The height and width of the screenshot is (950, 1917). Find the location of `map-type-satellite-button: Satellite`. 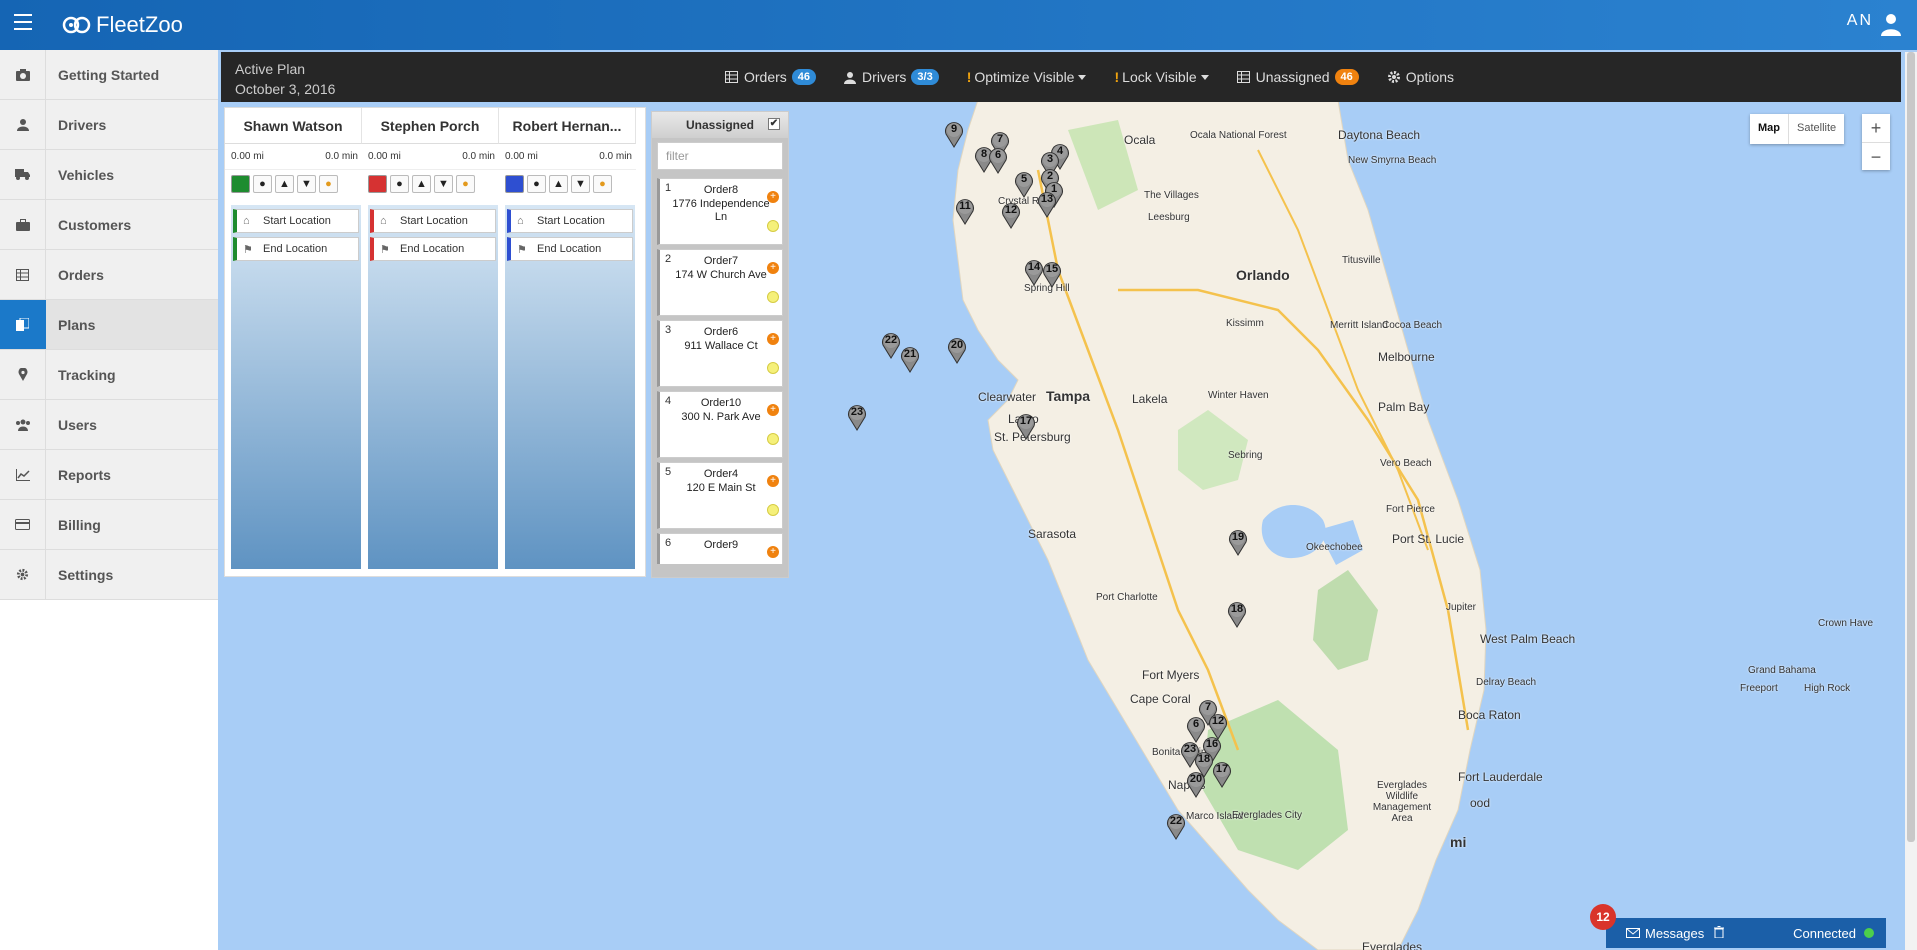

map-type-satellite-button: Satellite is located at coordinates (1816, 129).